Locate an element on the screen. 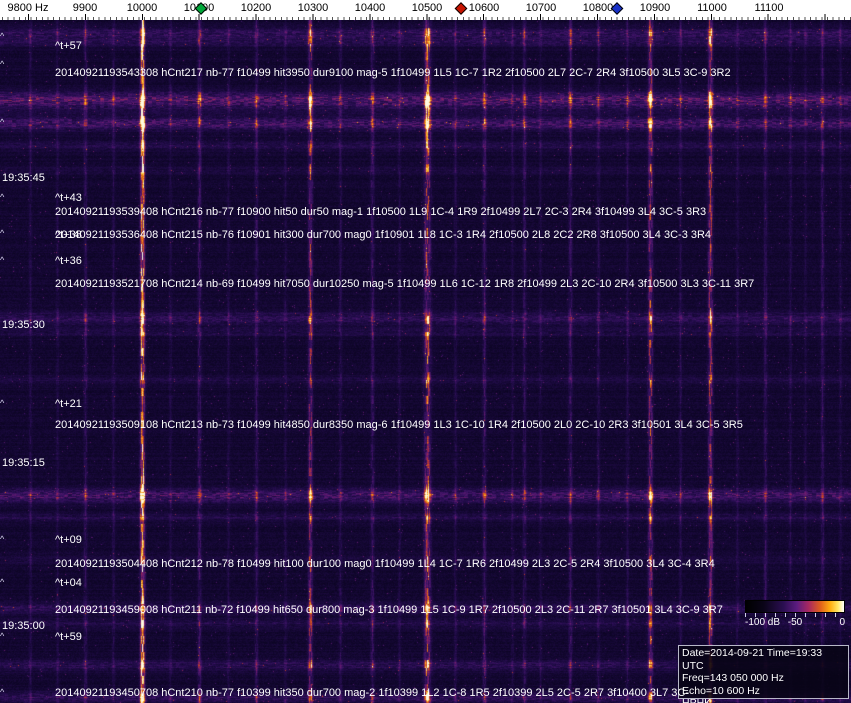 The width and height of the screenshot is (851, 703). detection-time-tag: ^t+36 is located at coordinates (68, 261).